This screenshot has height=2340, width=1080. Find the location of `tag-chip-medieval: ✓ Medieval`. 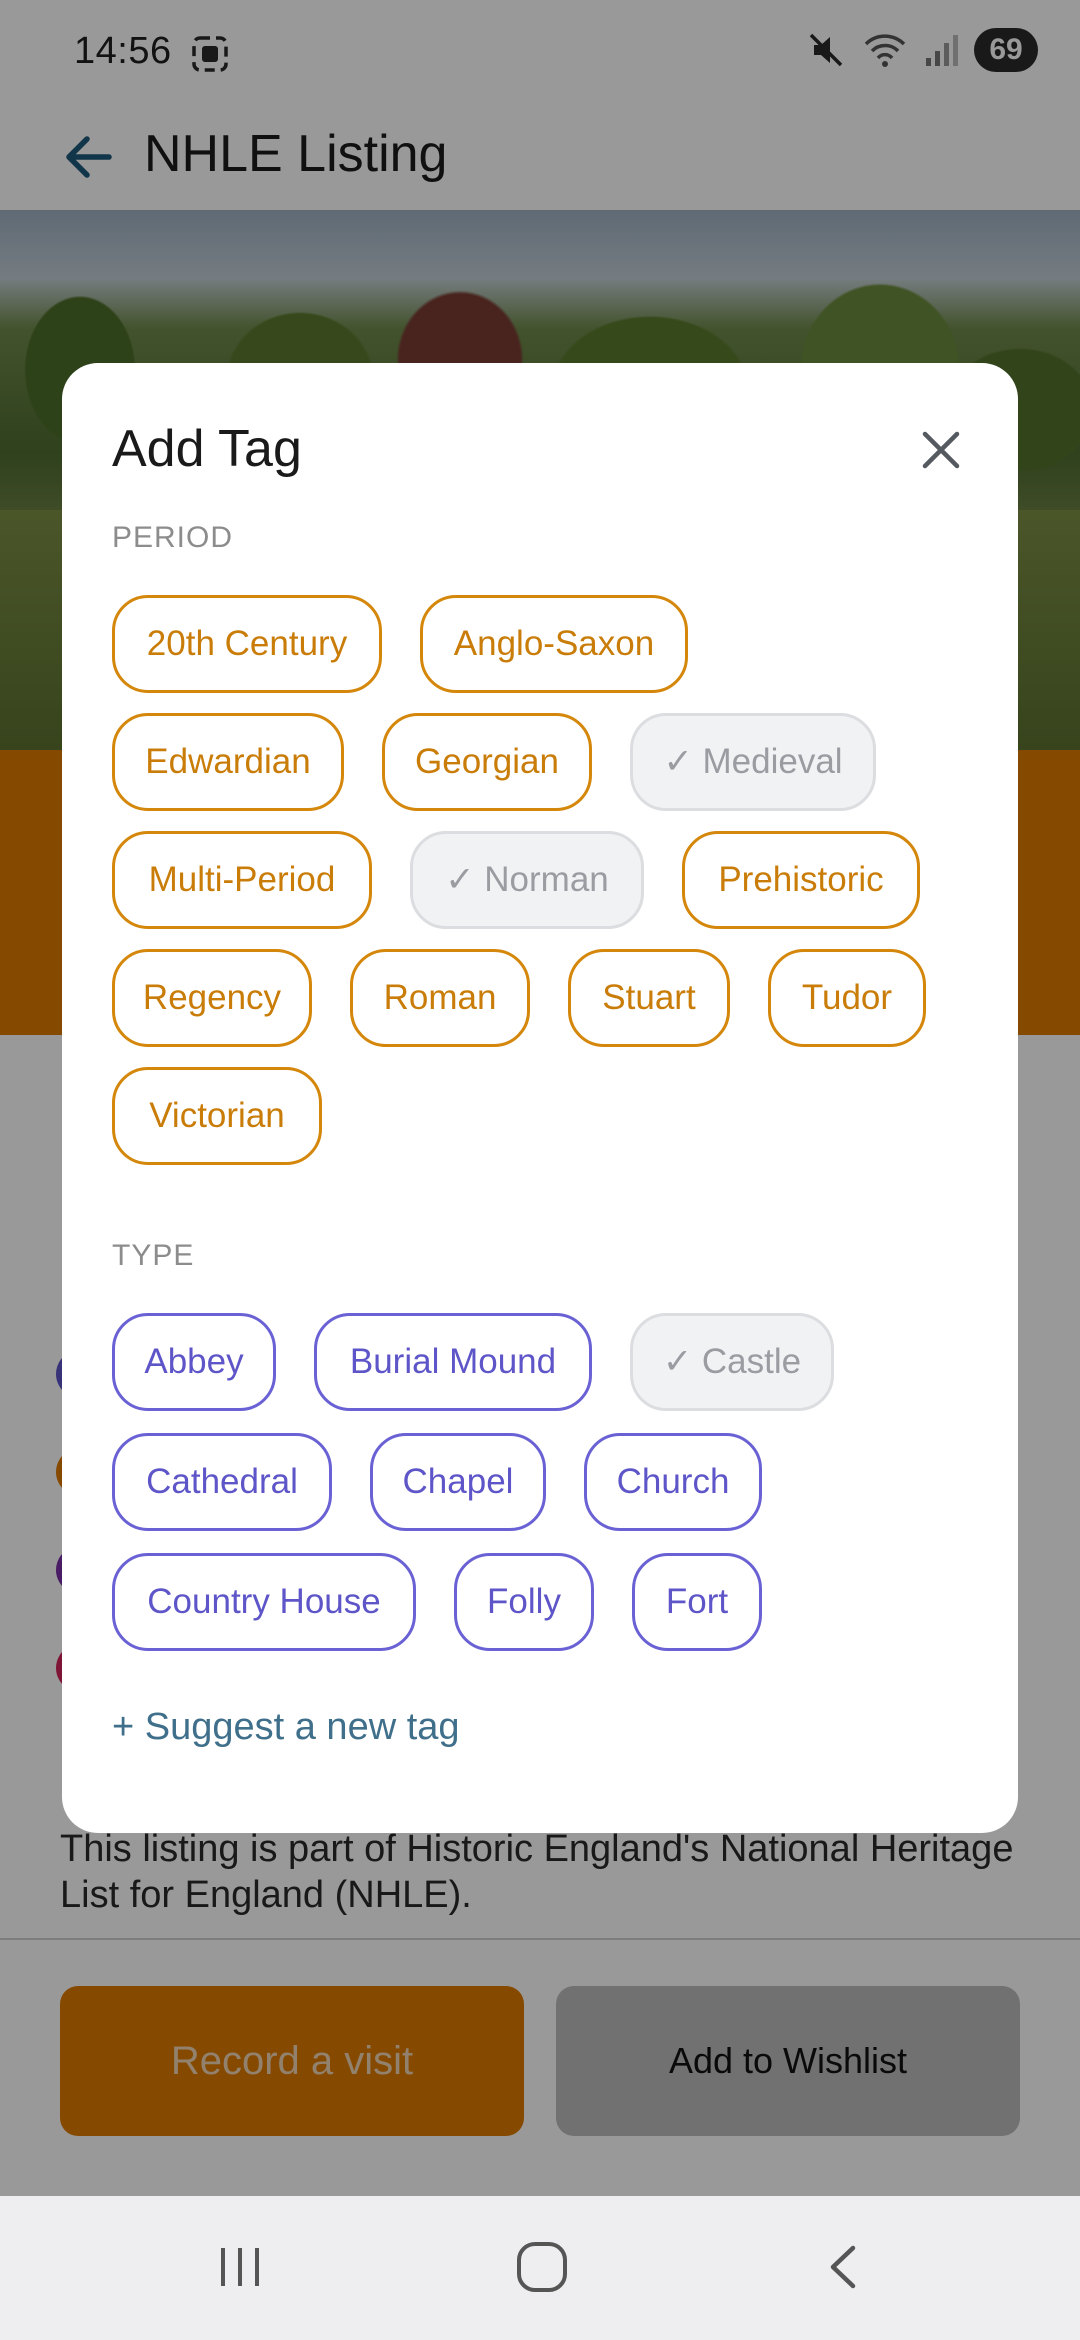

tag-chip-medieval: ✓ Medieval is located at coordinates (753, 762).